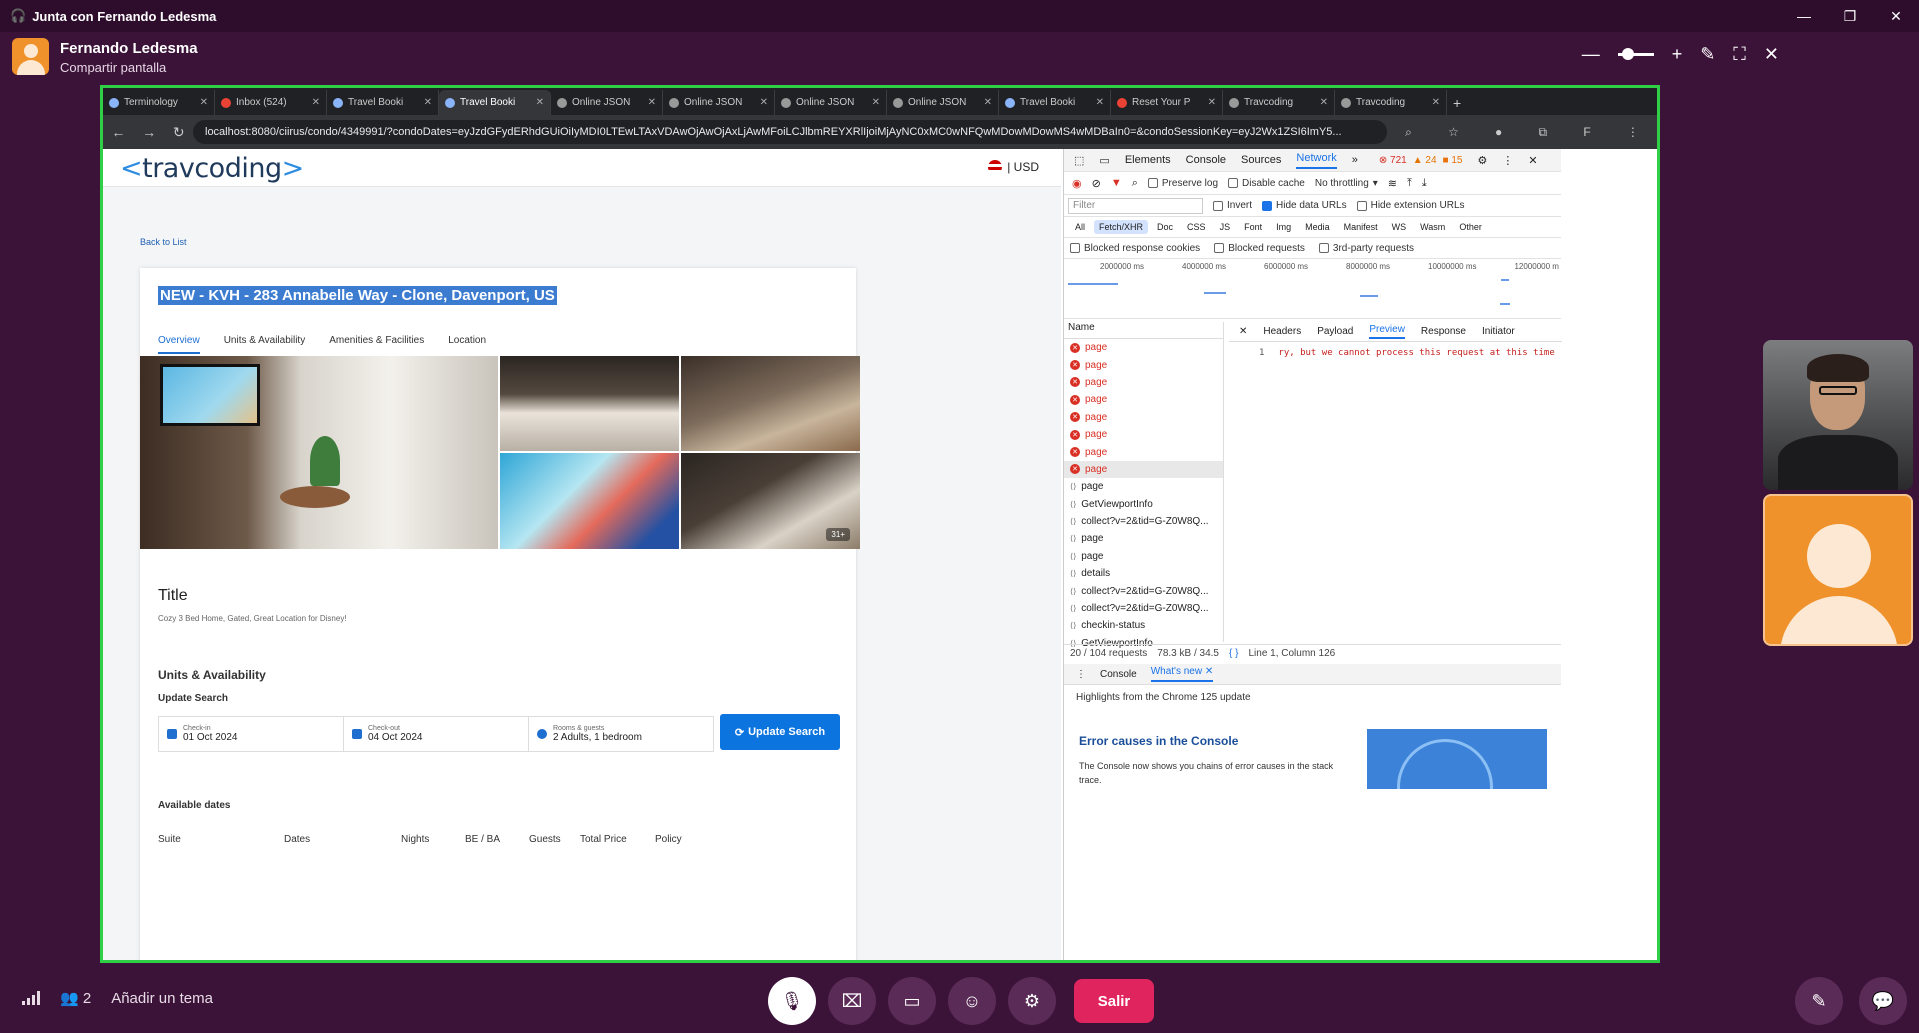  What do you see at coordinates (1182, 674) in the screenshot?
I see `drawer-tab-whats-new: What's new ✕` at bounding box center [1182, 674].